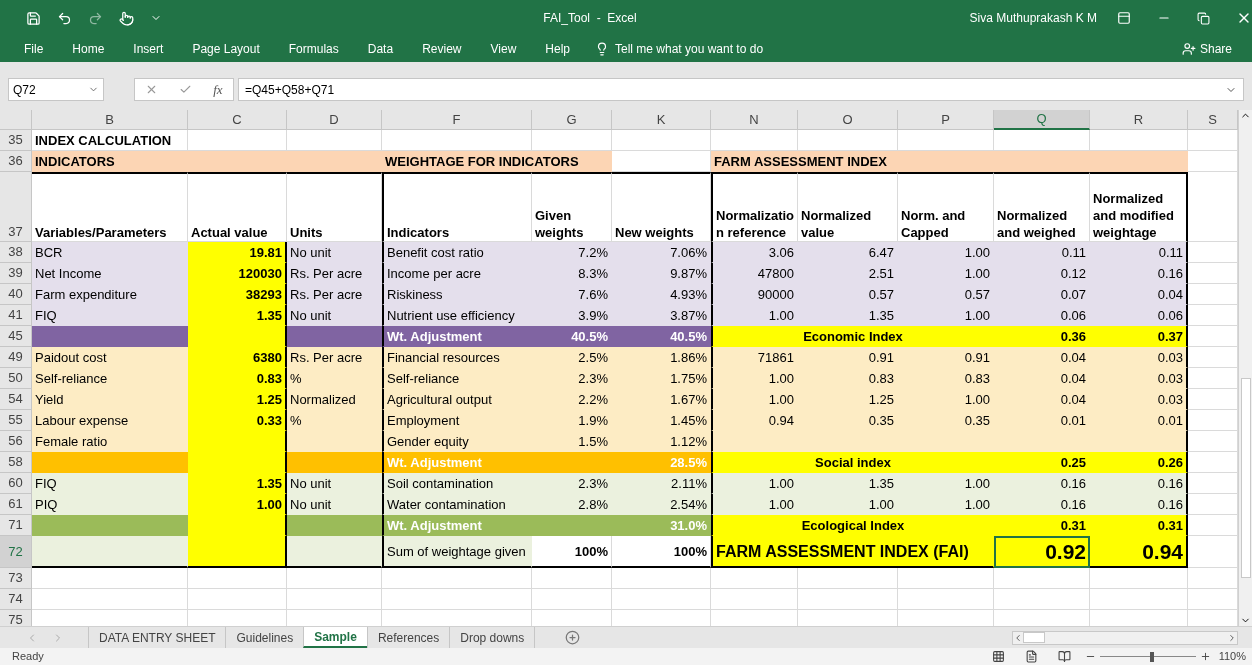 This screenshot has height=665, width=1252. What do you see at coordinates (110, 483) in the screenshot?
I see `table-cell: FIQ` at bounding box center [110, 483].